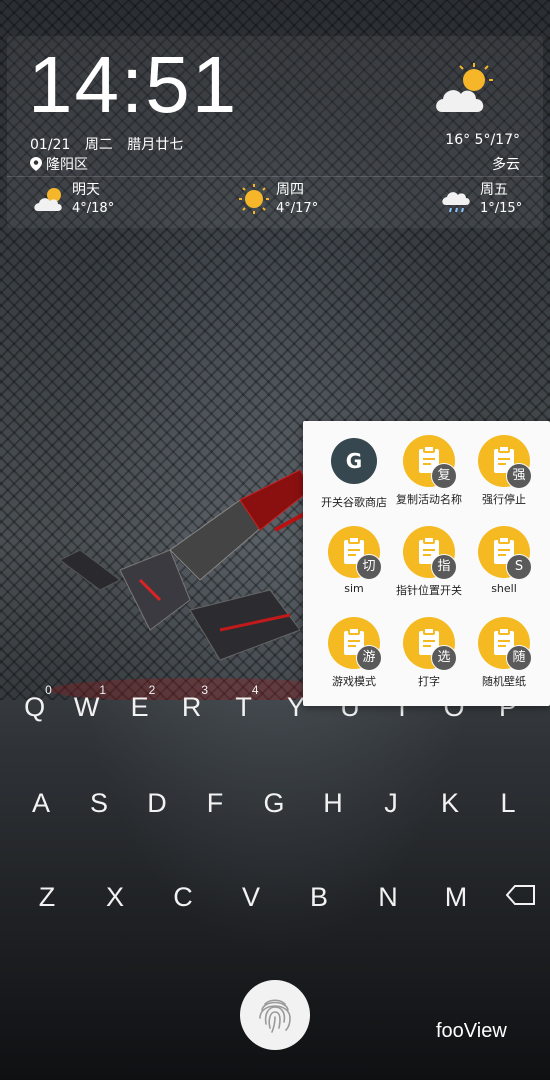 The image size is (550, 1080). Describe the element at coordinates (251, 897) in the screenshot. I see `key-v: V` at that location.